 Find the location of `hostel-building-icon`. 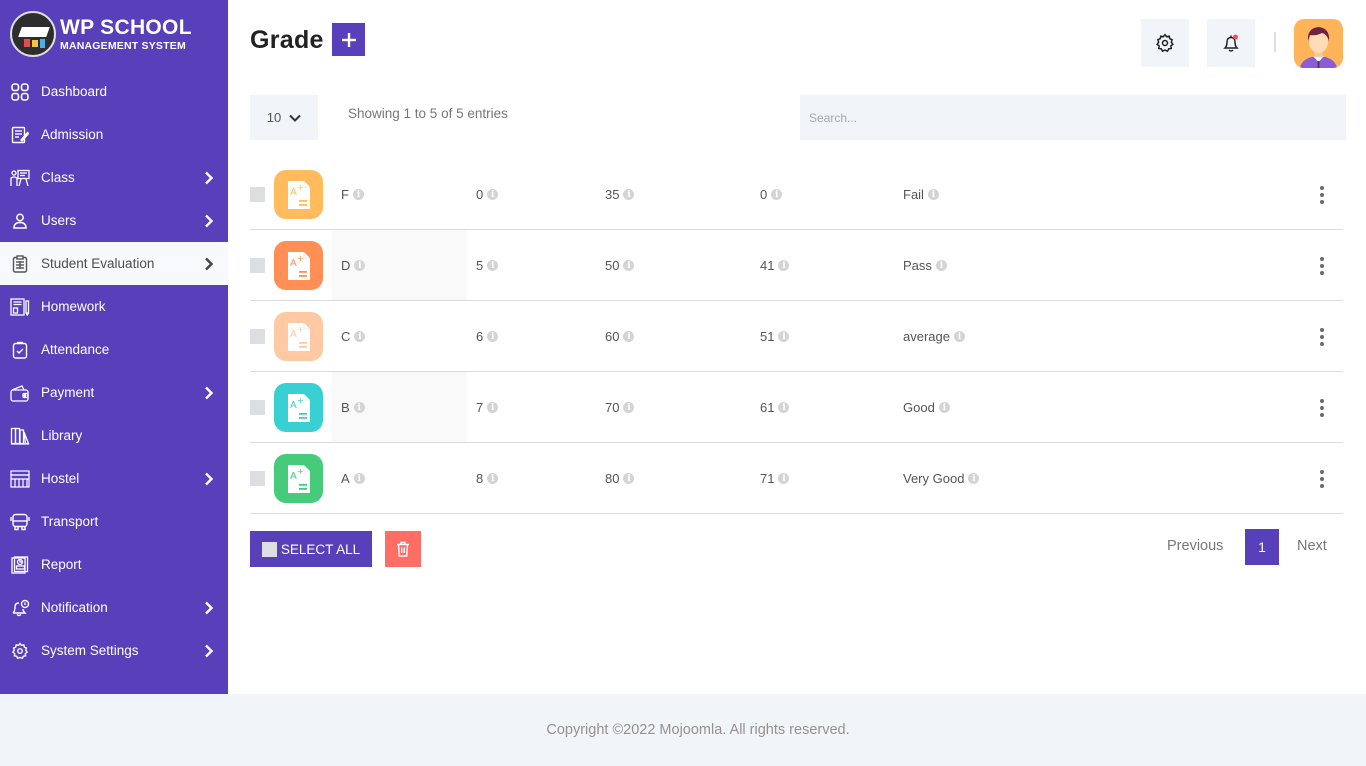

hostel-building-icon is located at coordinates (20, 479).